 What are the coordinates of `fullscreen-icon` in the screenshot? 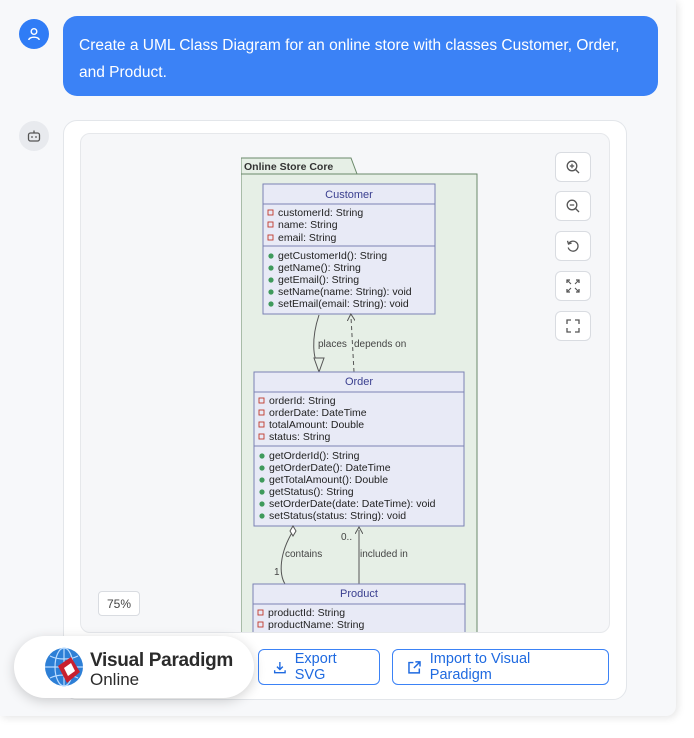 It's located at (573, 326).